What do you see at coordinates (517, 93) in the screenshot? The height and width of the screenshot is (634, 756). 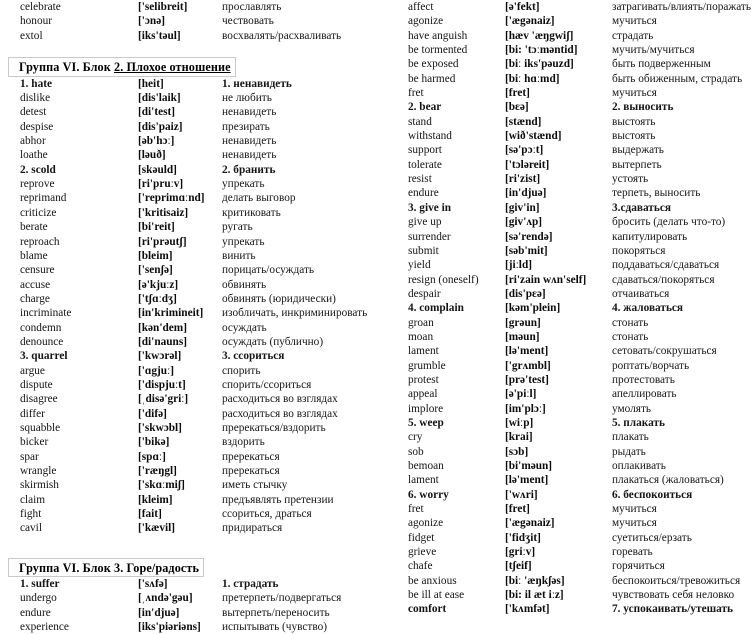 I see `vocab-transcription: [fret]` at bounding box center [517, 93].